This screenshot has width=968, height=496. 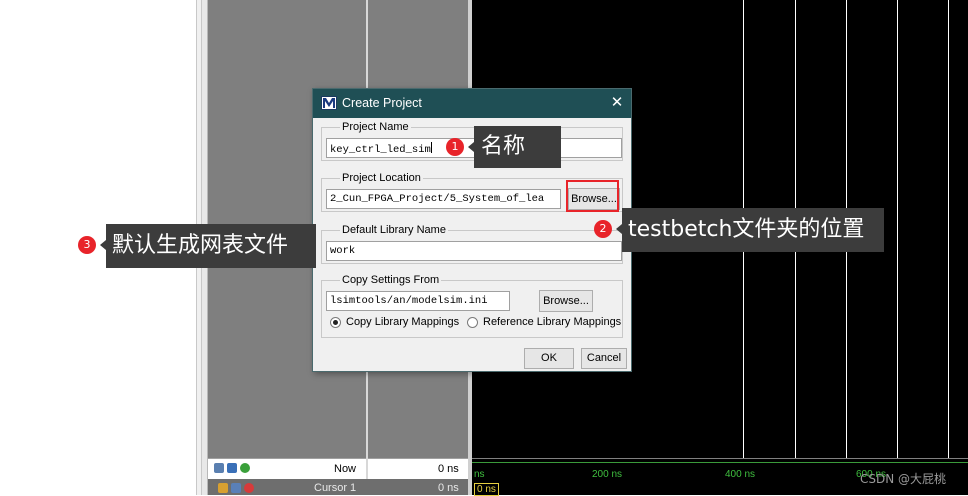 I want to click on ruler-label: 200 ns, so click(x=607, y=474).